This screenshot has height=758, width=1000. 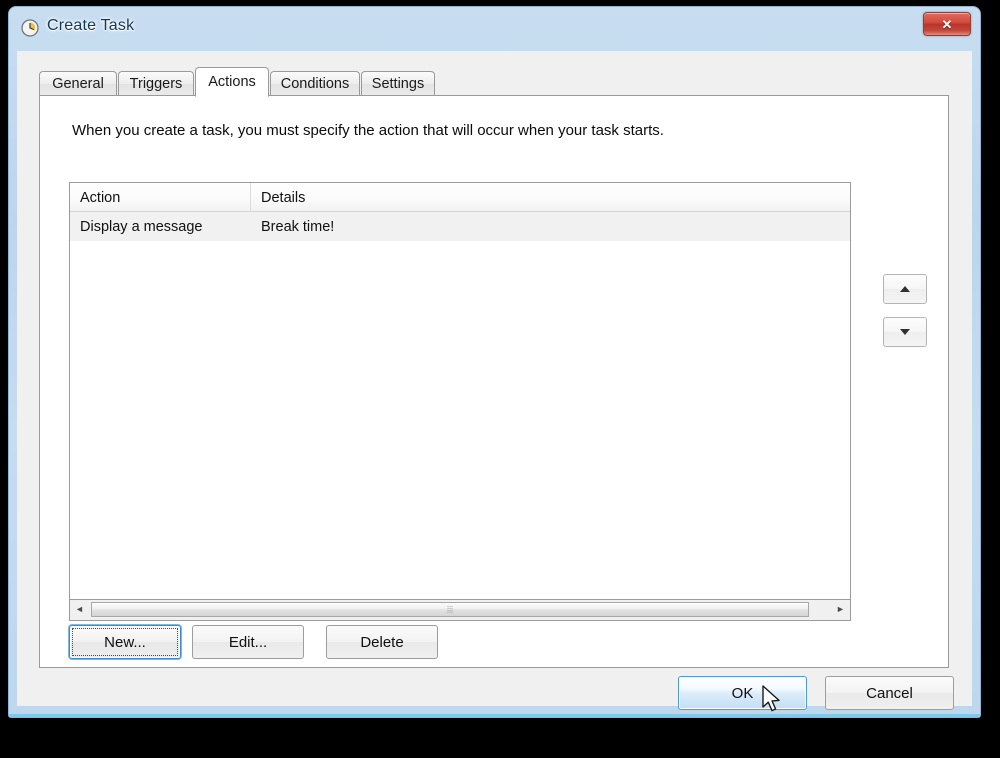 I want to click on scroll-right-arrow-icon: ►, so click(x=840, y=609).